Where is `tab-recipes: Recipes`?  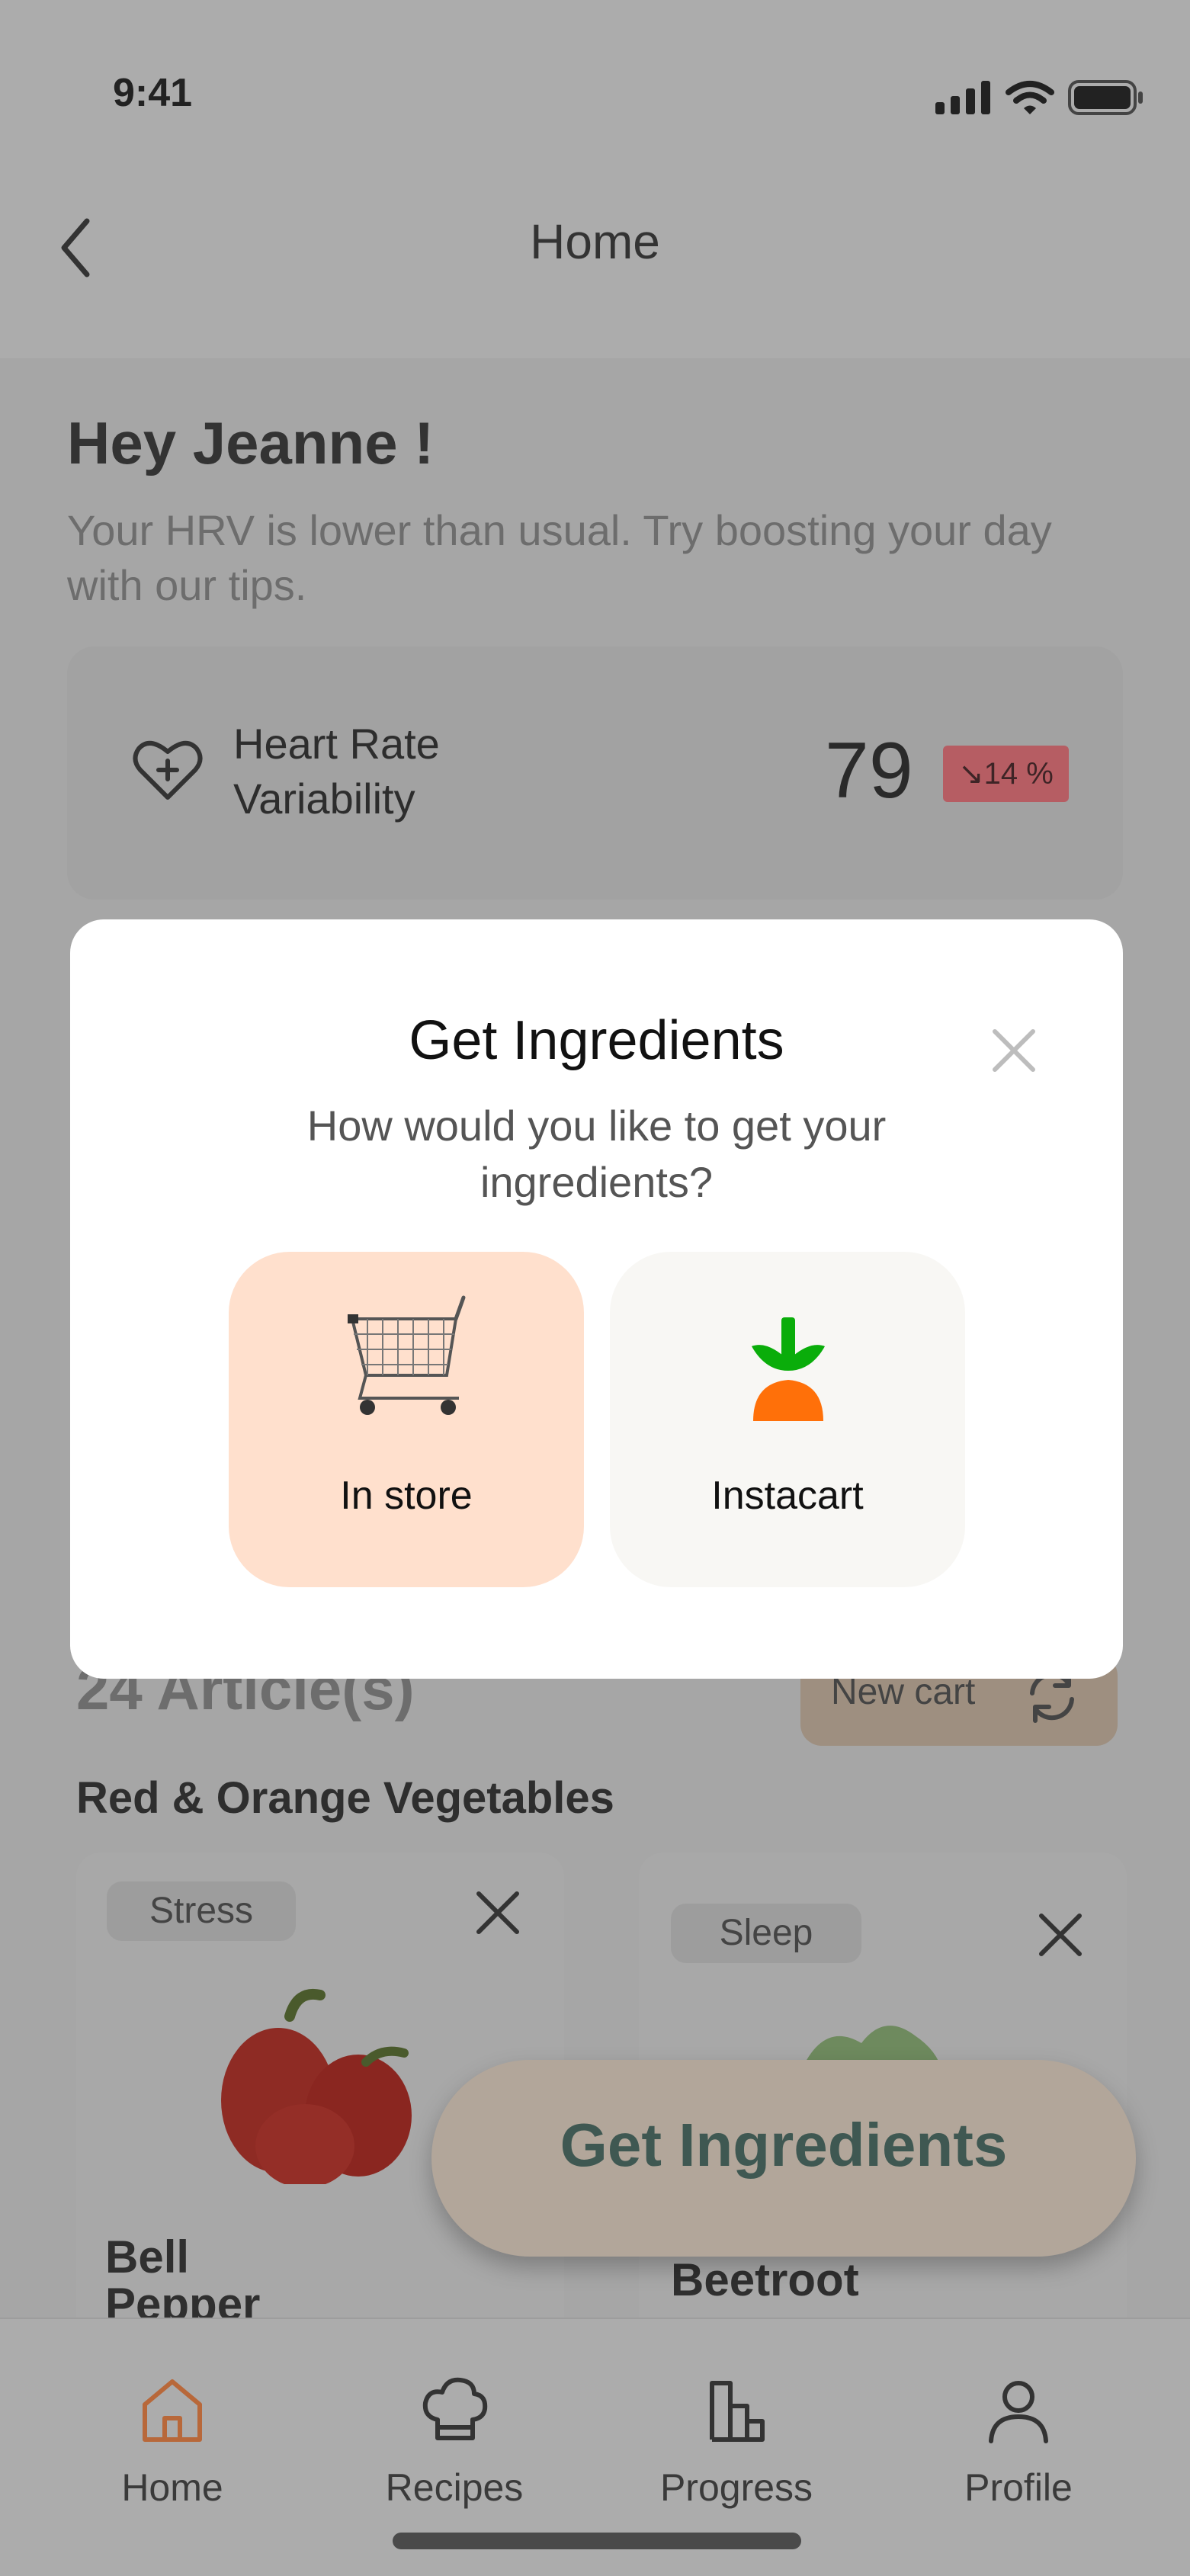
tab-recipes: Recipes is located at coordinates (454, 2441).